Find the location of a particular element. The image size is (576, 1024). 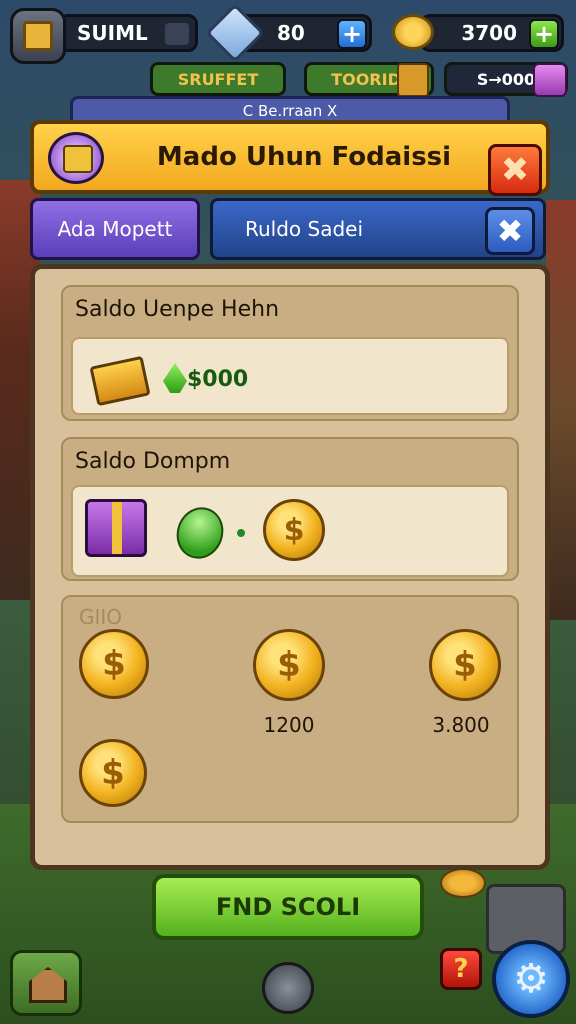

purple-gem-icon is located at coordinates (550, 80).